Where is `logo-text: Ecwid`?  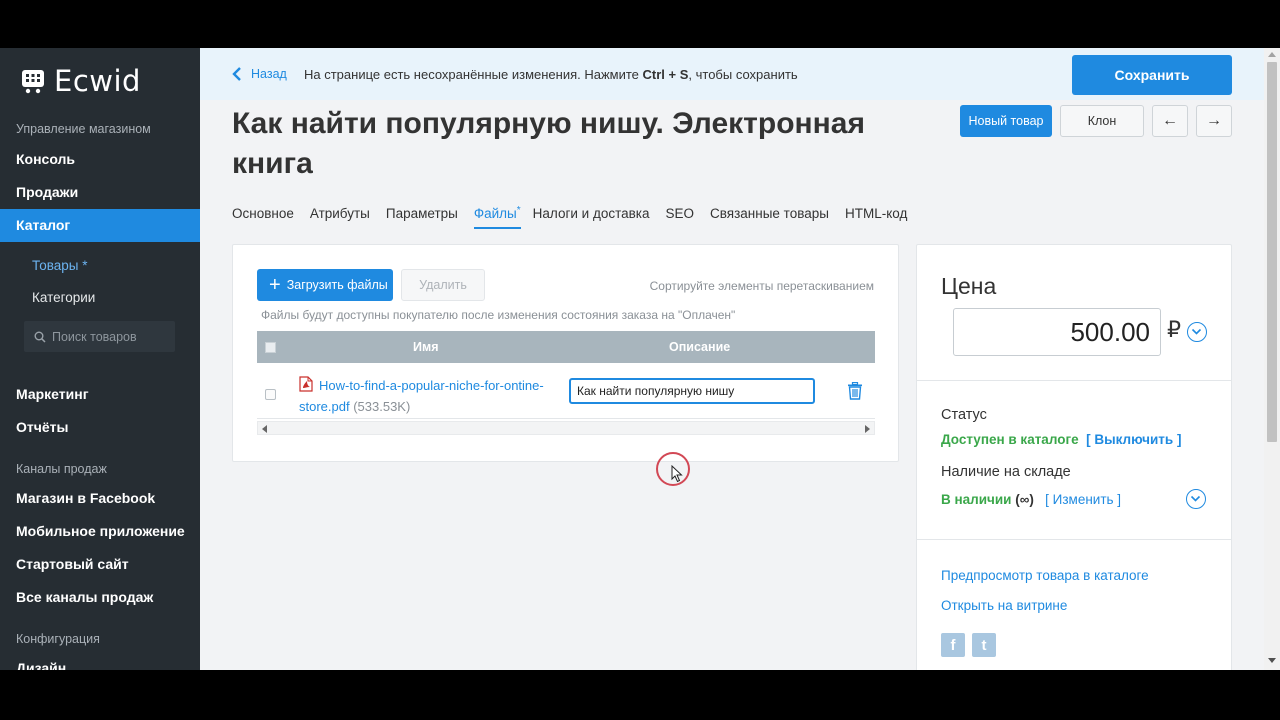 logo-text: Ecwid is located at coordinates (97, 81).